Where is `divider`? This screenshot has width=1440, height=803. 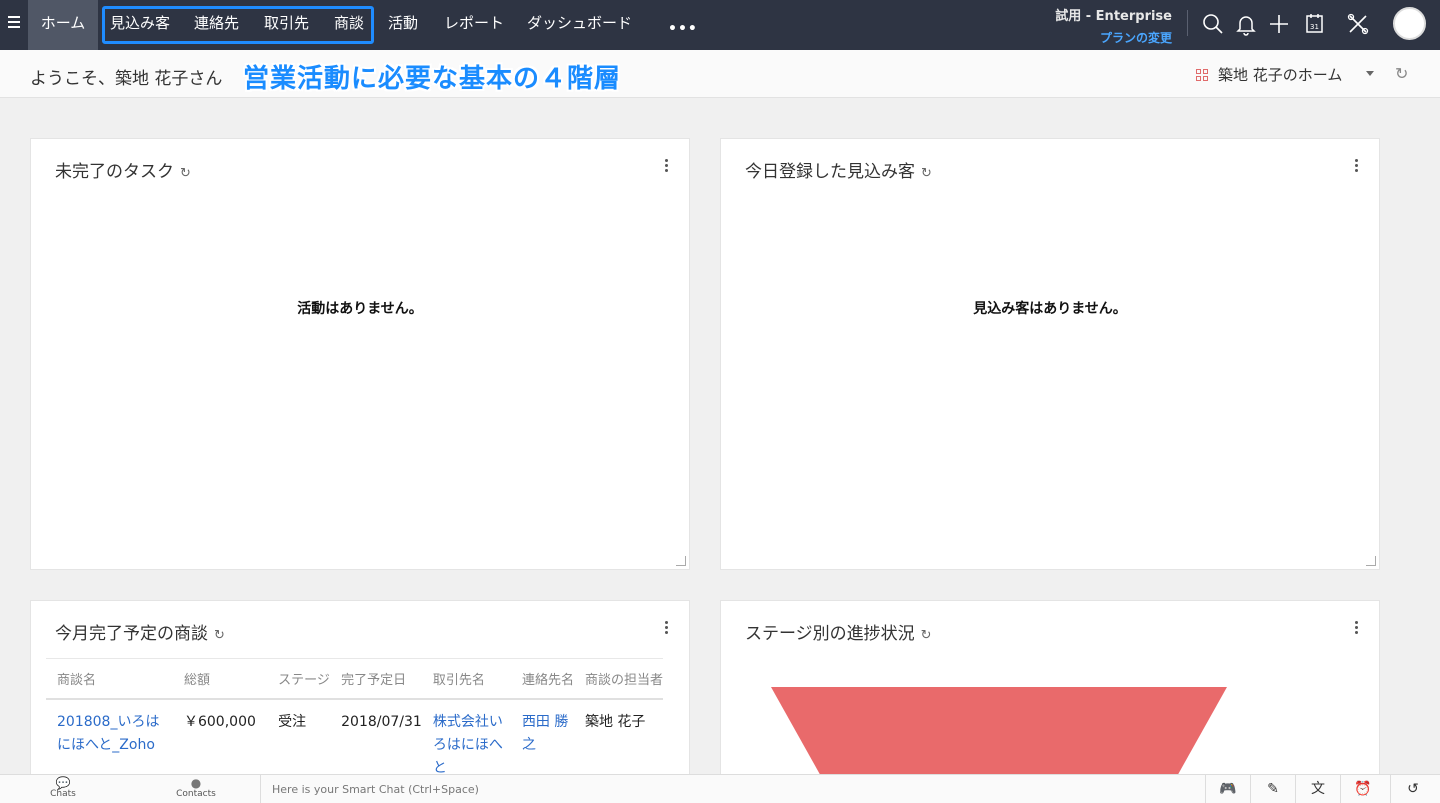 divider is located at coordinates (1187, 23).